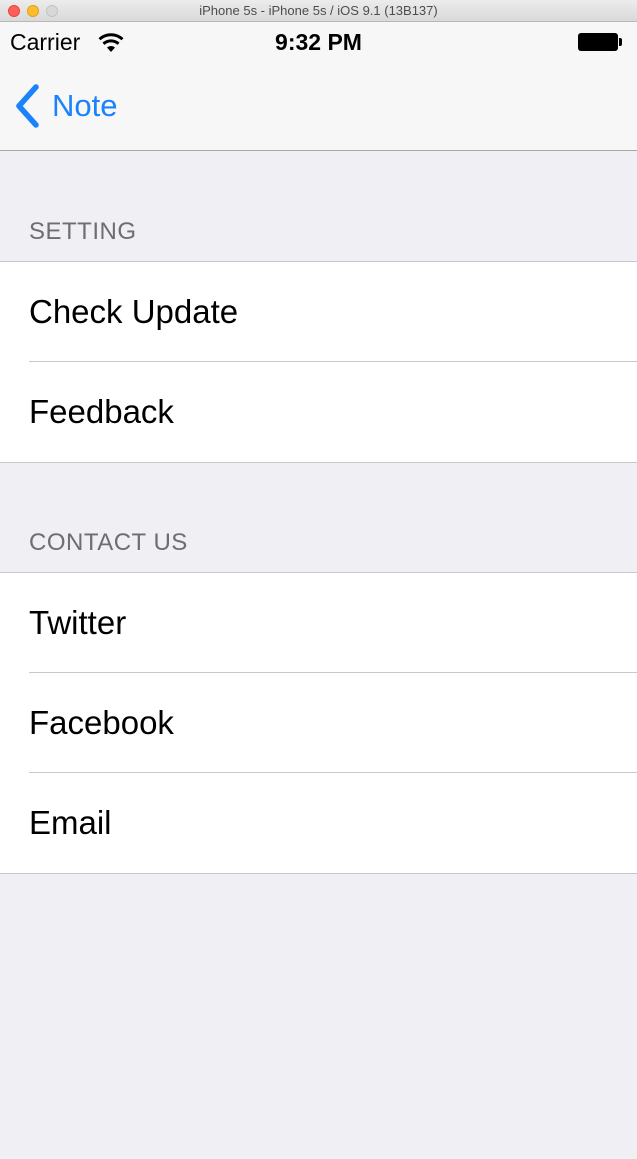 The image size is (637, 1159). What do you see at coordinates (600, 42) in the screenshot?
I see `battery-icon` at bounding box center [600, 42].